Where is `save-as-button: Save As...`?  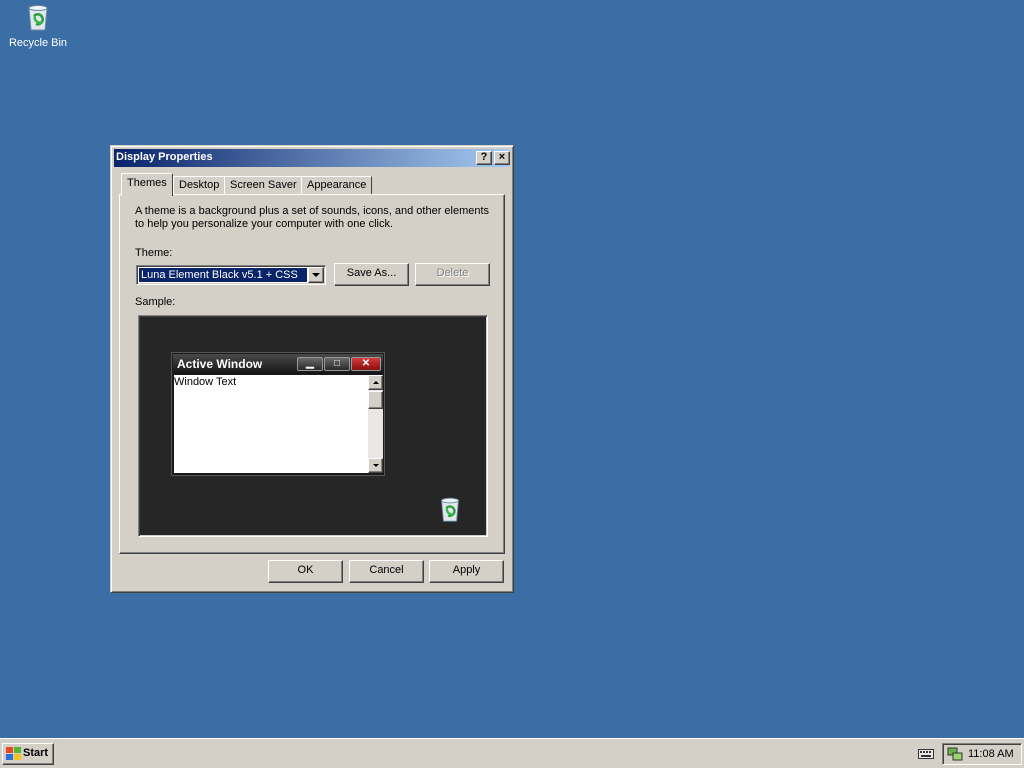
save-as-button: Save As... is located at coordinates (371, 274).